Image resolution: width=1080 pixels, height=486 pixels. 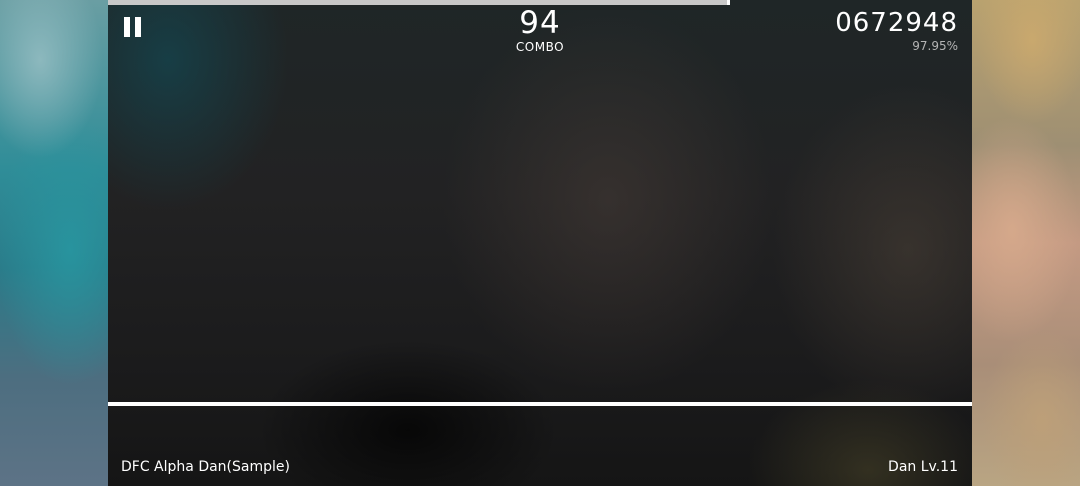 I want to click on song-progress-head, so click(x=728, y=2).